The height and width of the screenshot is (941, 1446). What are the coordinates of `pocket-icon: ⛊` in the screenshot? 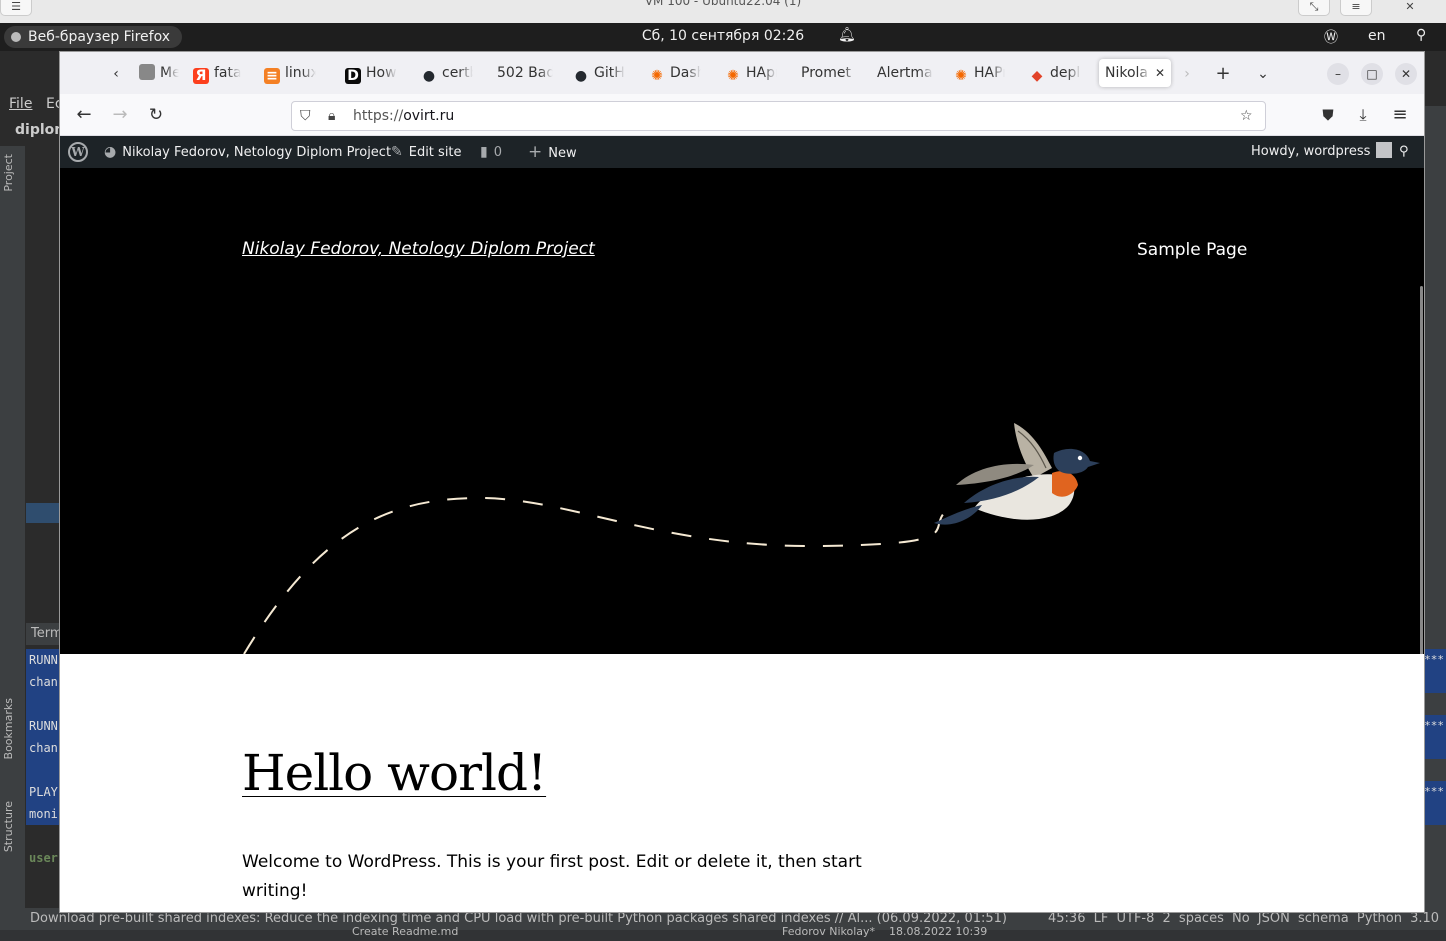 It's located at (1328, 115).